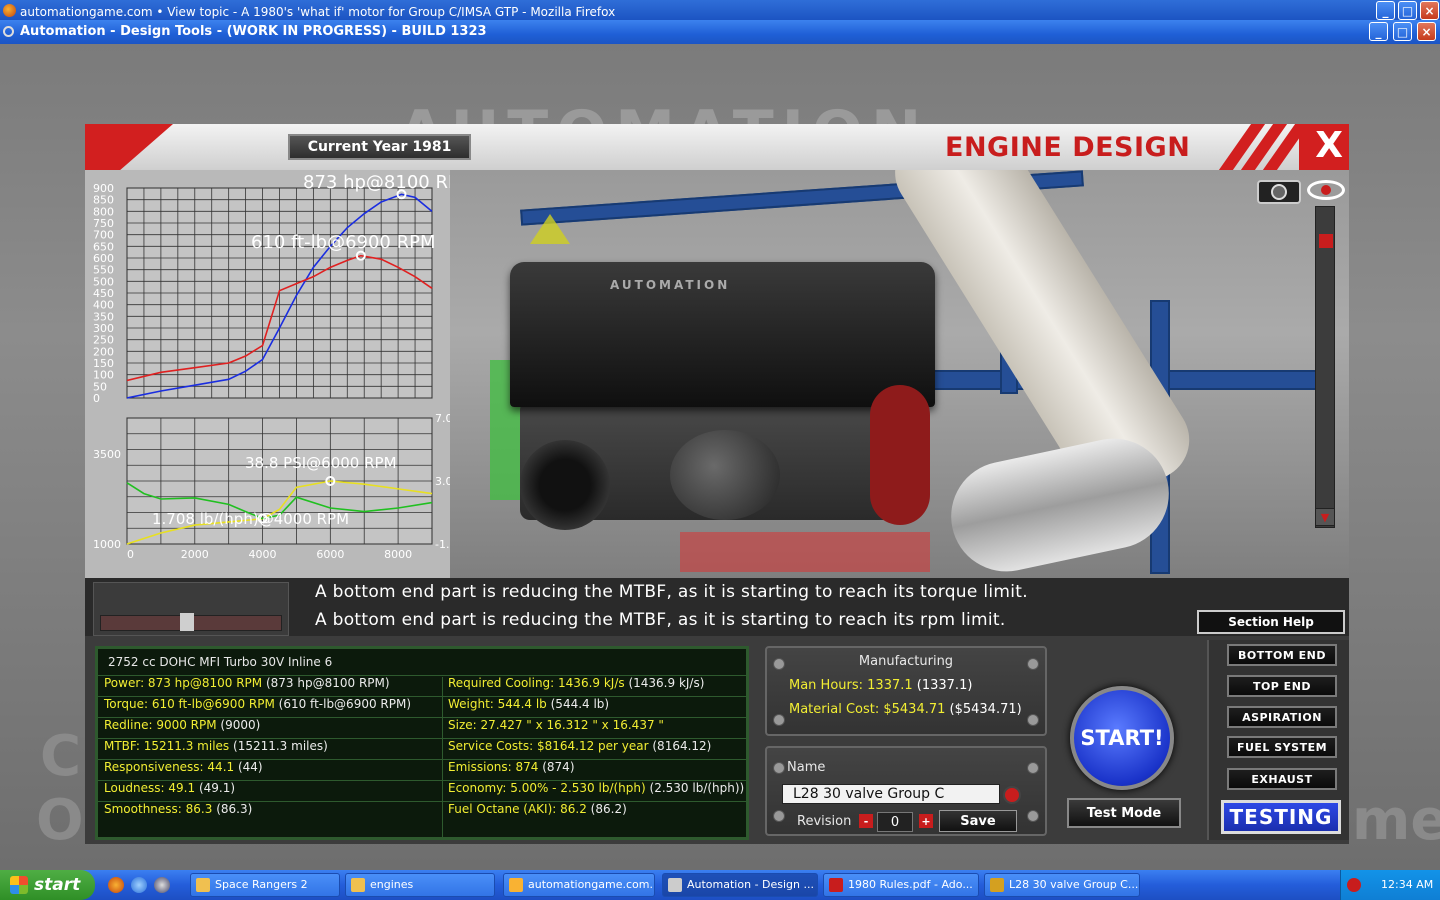 This screenshot has height=900, width=1440. I want to click on save-button: Save, so click(978, 821).